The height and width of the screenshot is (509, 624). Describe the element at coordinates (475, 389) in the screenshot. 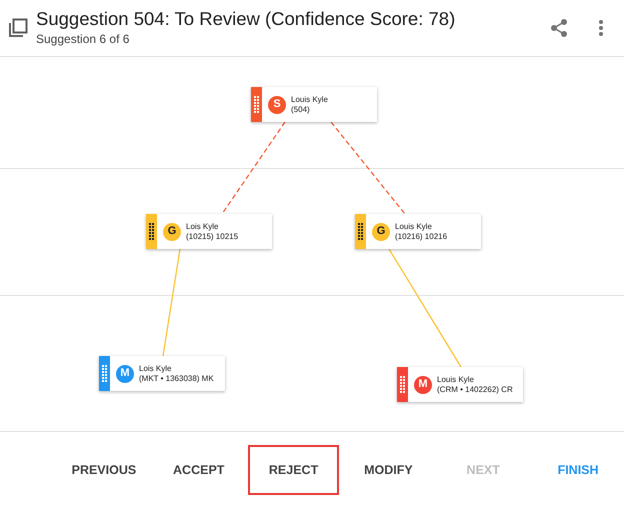

I see `node-detail: (CRM • 1402262) CR` at that location.